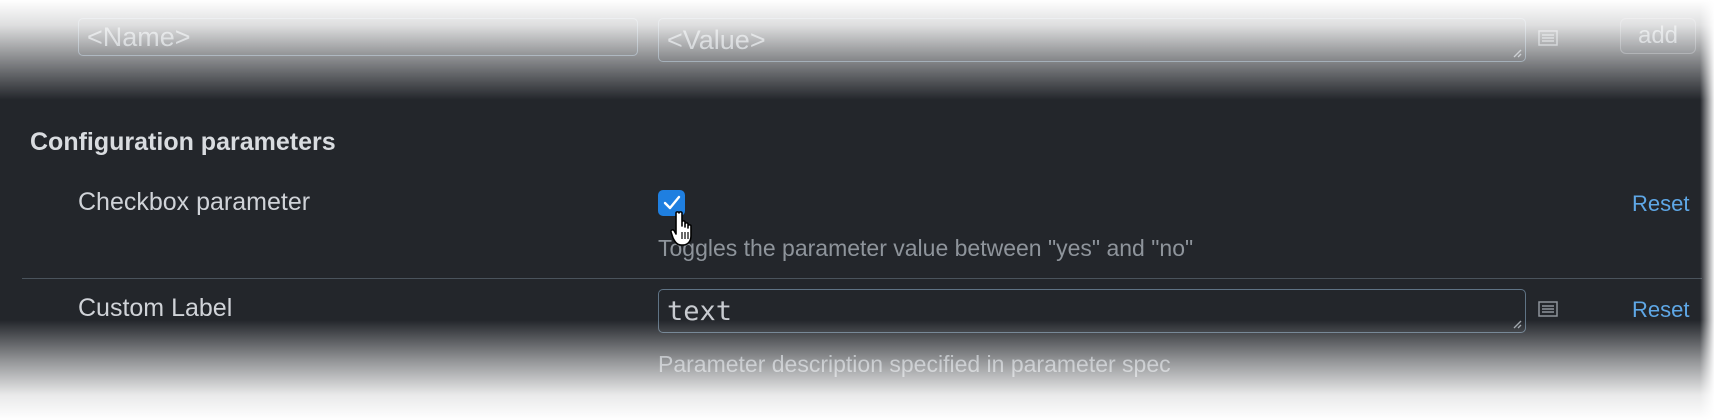 Image resolution: width=1714 pixels, height=420 pixels. Describe the element at coordinates (700, 311) in the screenshot. I see `custom-param-value: text` at that location.